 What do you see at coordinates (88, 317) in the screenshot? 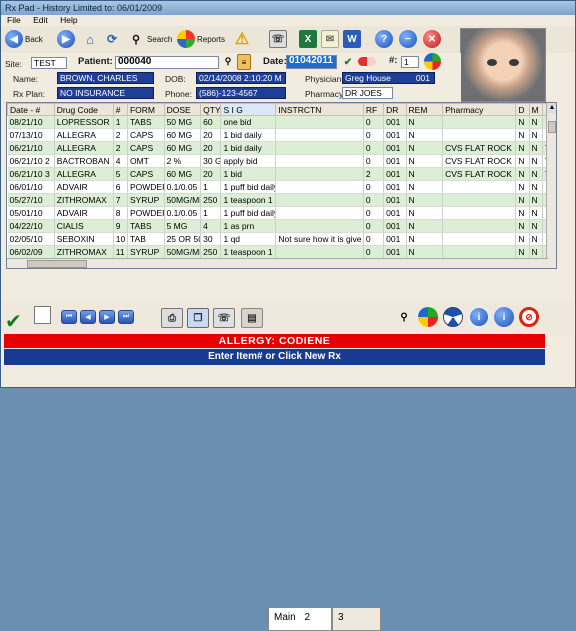
I see `prev-record-icon: ◀` at bounding box center [88, 317].